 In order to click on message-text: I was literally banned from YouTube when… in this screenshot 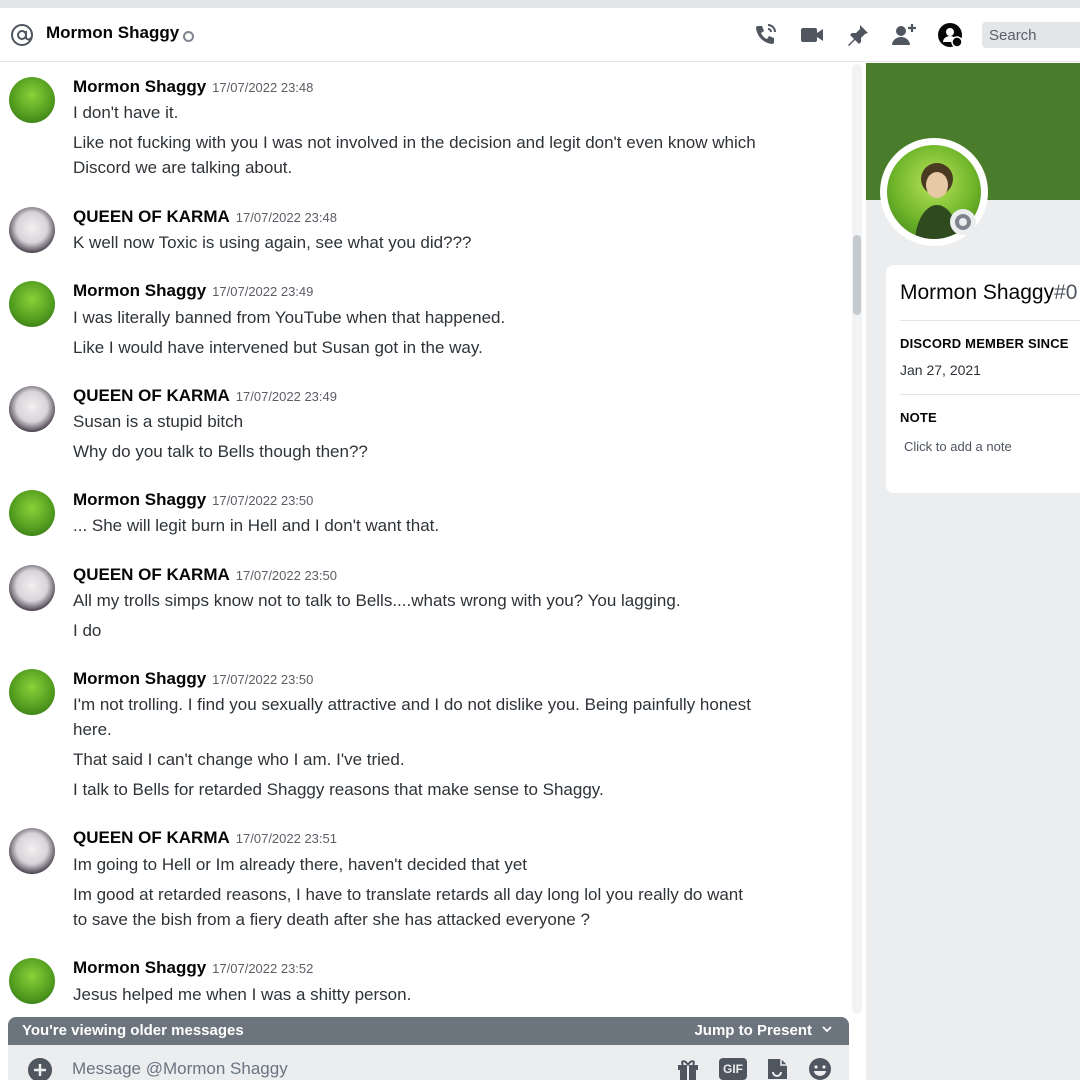, I will do `click(289, 317)`.